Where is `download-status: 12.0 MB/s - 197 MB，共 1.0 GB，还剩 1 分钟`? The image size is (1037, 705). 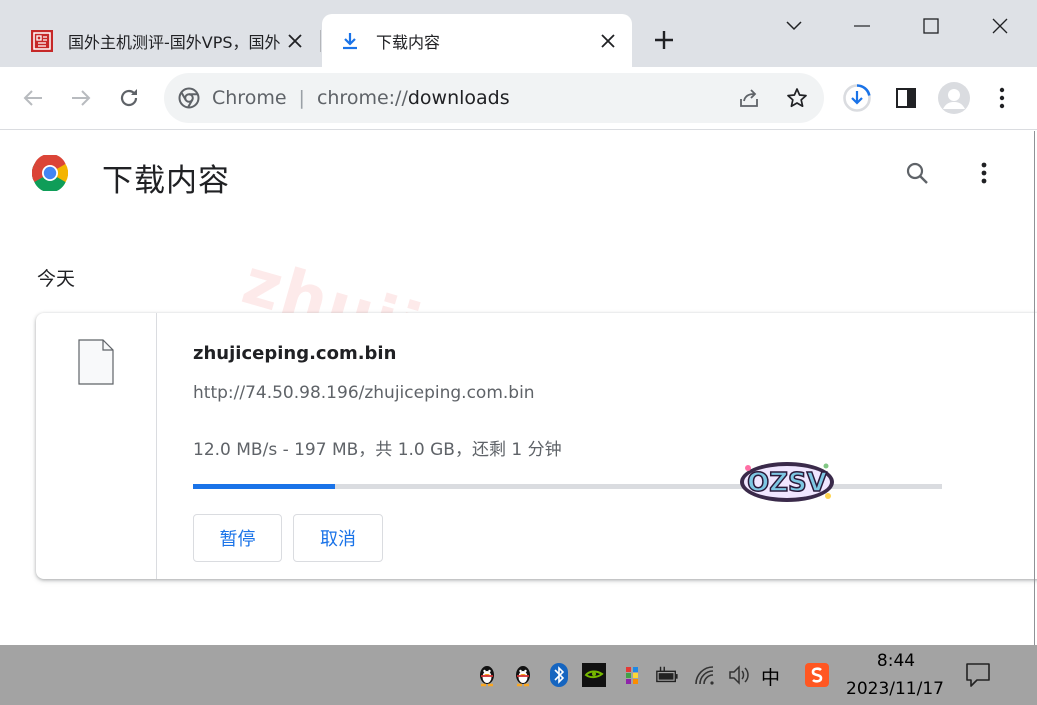 download-status: 12.0 MB/s - 197 MB，共 1.0 GB，还剩 1 分钟 is located at coordinates (377, 450).